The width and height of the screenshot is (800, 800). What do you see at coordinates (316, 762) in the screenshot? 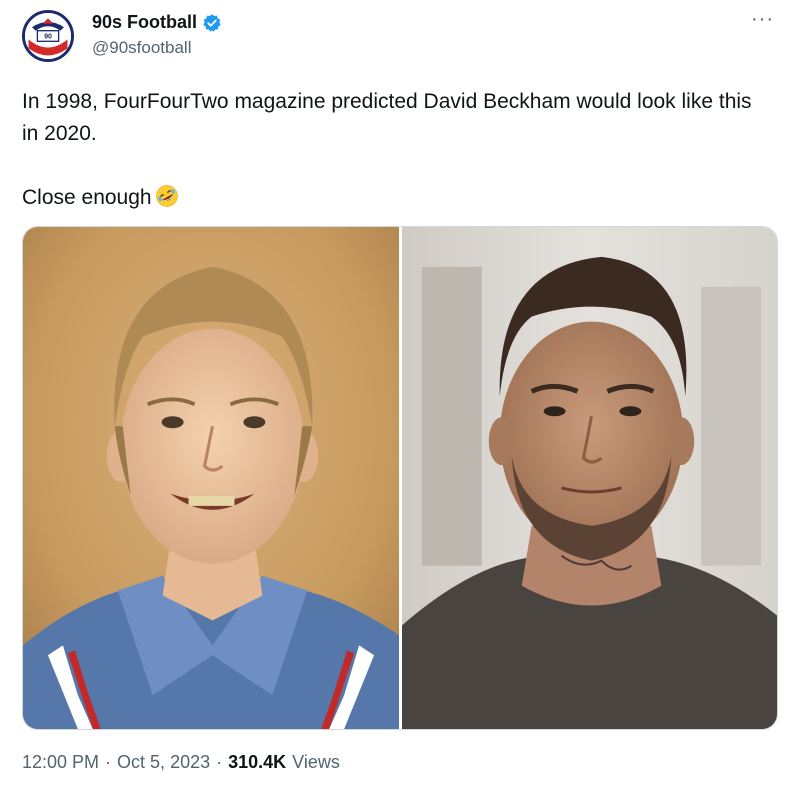
I see `views-label: Views` at bounding box center [316, 762].